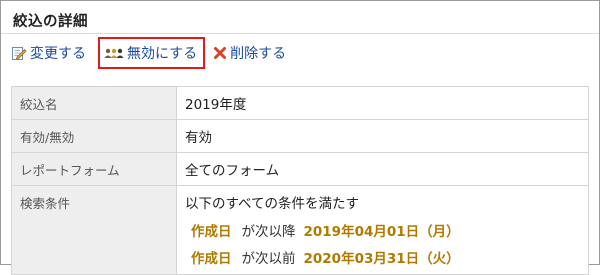 The width and height of the screenshot is (600, 275). I want to click on status-value: 有効, so click(382, 136).